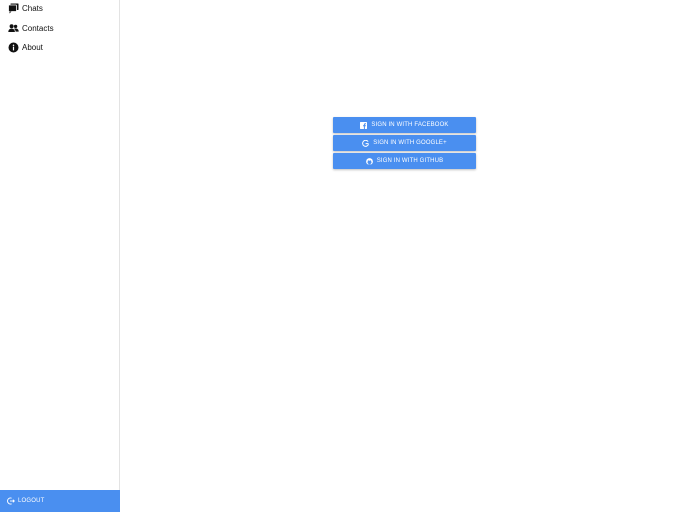  I want to click on chats-icon, so click(13, 8).